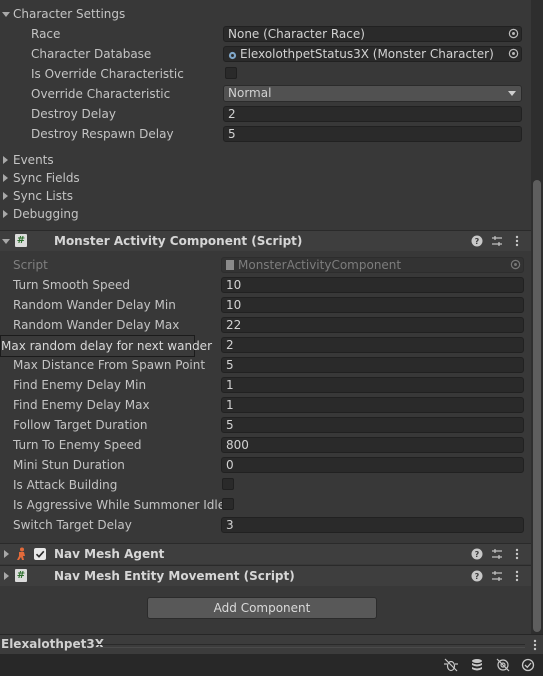 This screenshot has height=676, width=543. I want to click on visibility-off-icon, so click(503, 665).